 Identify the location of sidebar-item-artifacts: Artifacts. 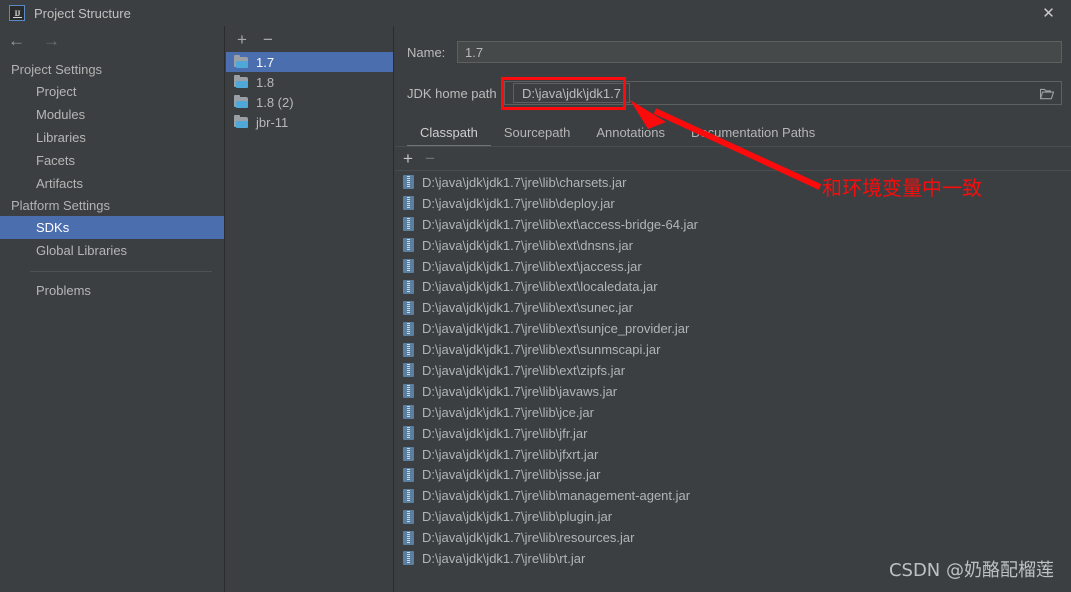
(112, 183).